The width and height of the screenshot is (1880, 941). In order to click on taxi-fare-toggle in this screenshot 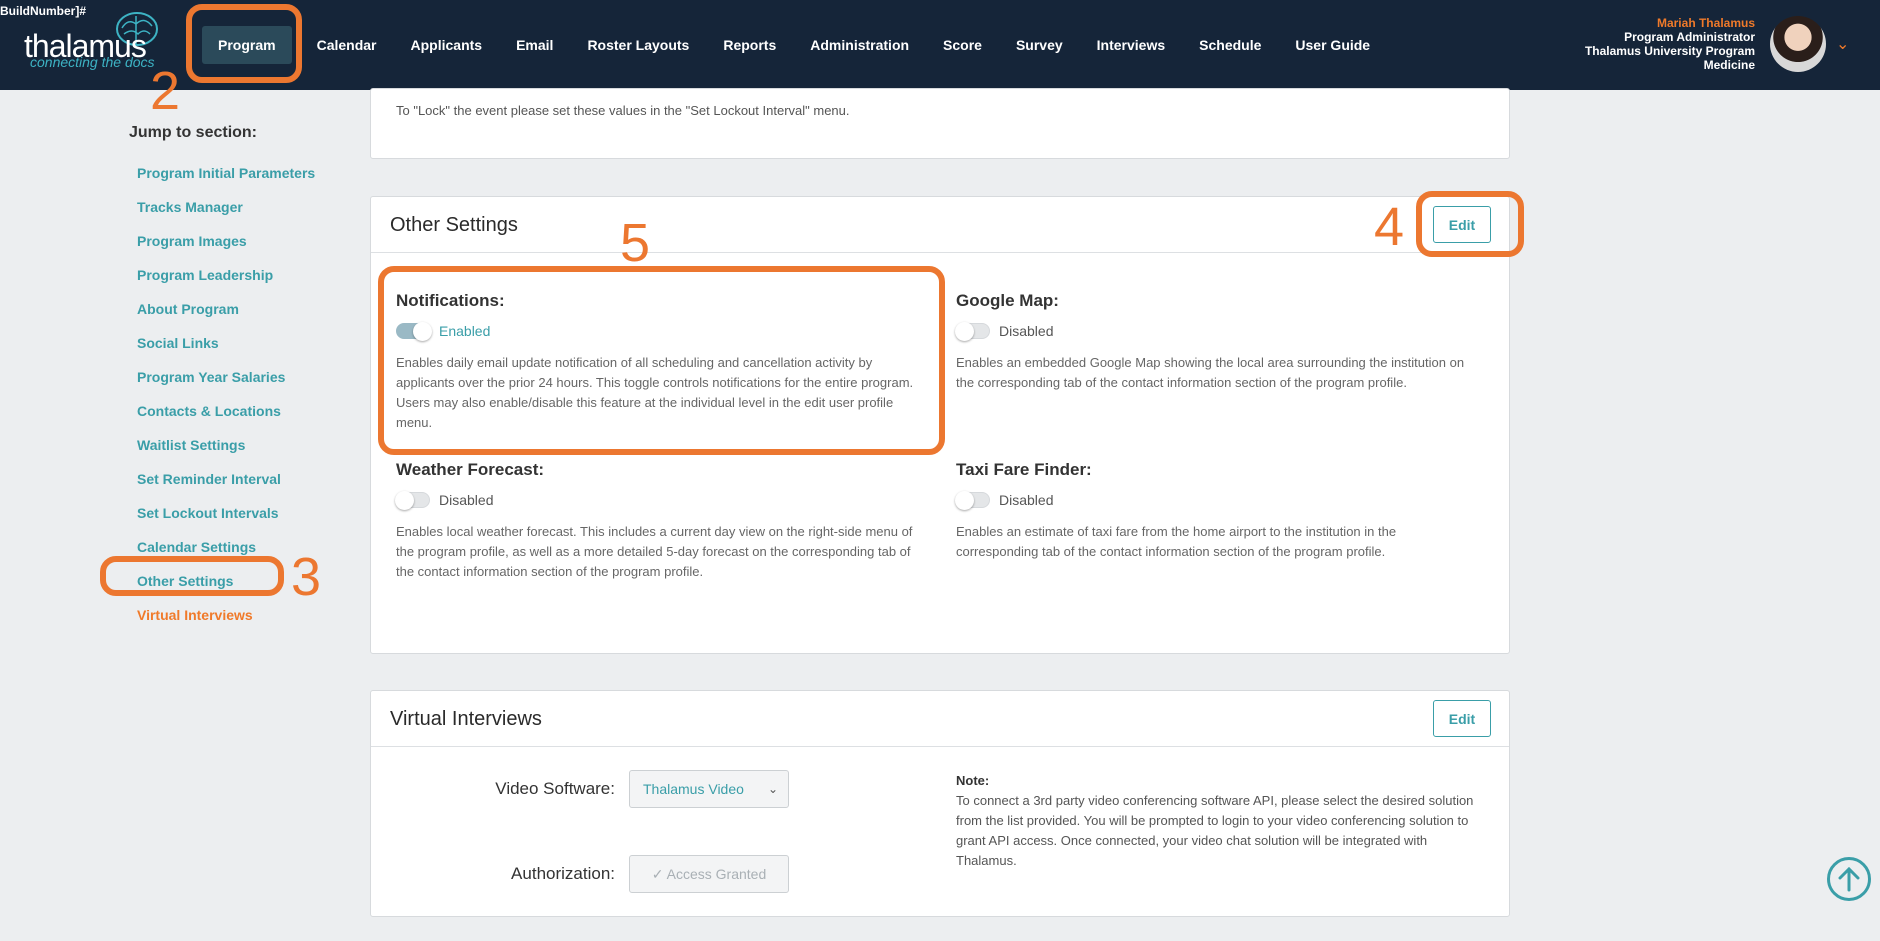, I will do `click(972, 500)`.